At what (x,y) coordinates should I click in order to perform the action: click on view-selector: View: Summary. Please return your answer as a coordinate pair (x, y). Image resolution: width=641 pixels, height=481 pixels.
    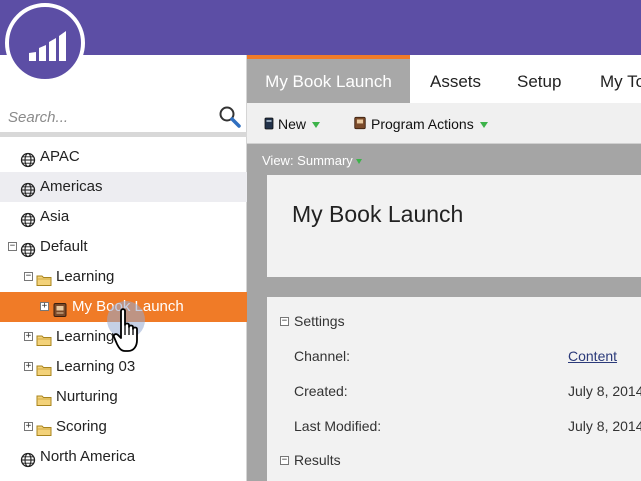
    Looking at the image, I should click on (312, 160).